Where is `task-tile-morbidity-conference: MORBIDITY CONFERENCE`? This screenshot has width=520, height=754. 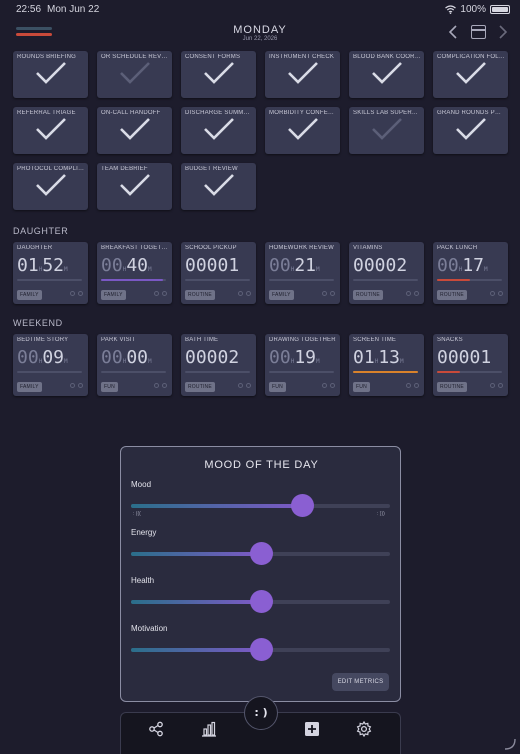
task-tile-morbidity-conference: MORBIDITY CONFERENCE is located at coordinates (302, 130).